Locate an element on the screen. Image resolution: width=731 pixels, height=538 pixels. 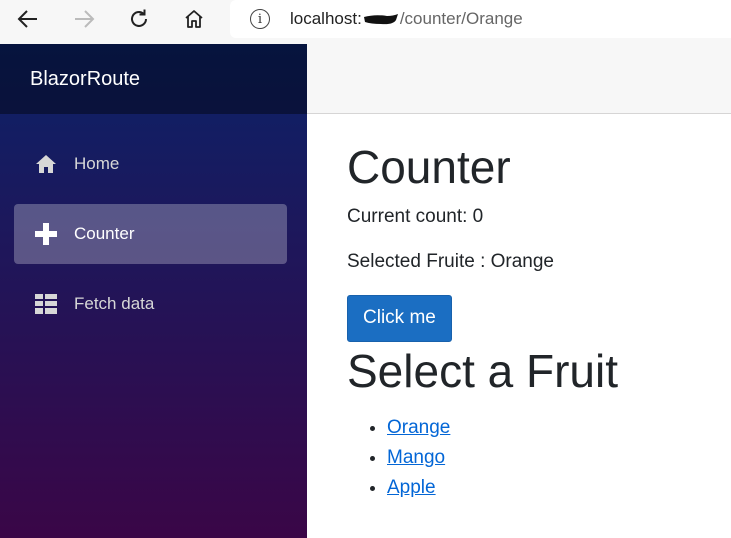
sidebar-item-home: Home is located at coordinates (150, 164).